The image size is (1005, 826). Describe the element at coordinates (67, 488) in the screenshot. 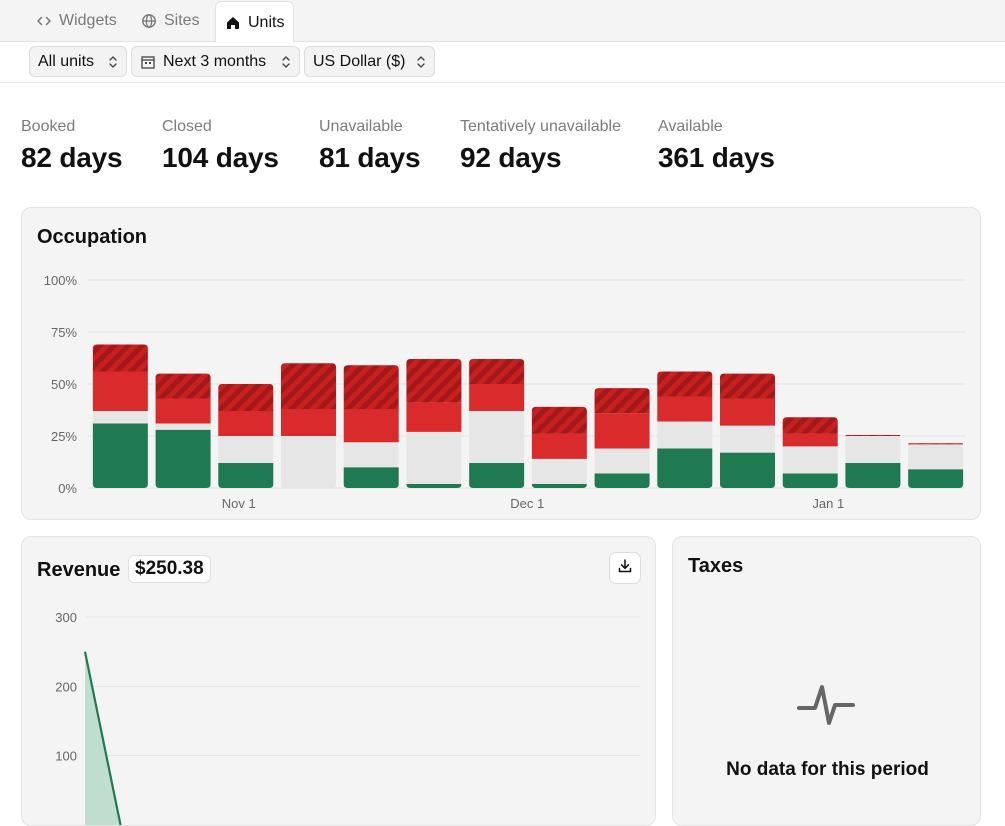

I see `y-tick-label: 0%` at that location.